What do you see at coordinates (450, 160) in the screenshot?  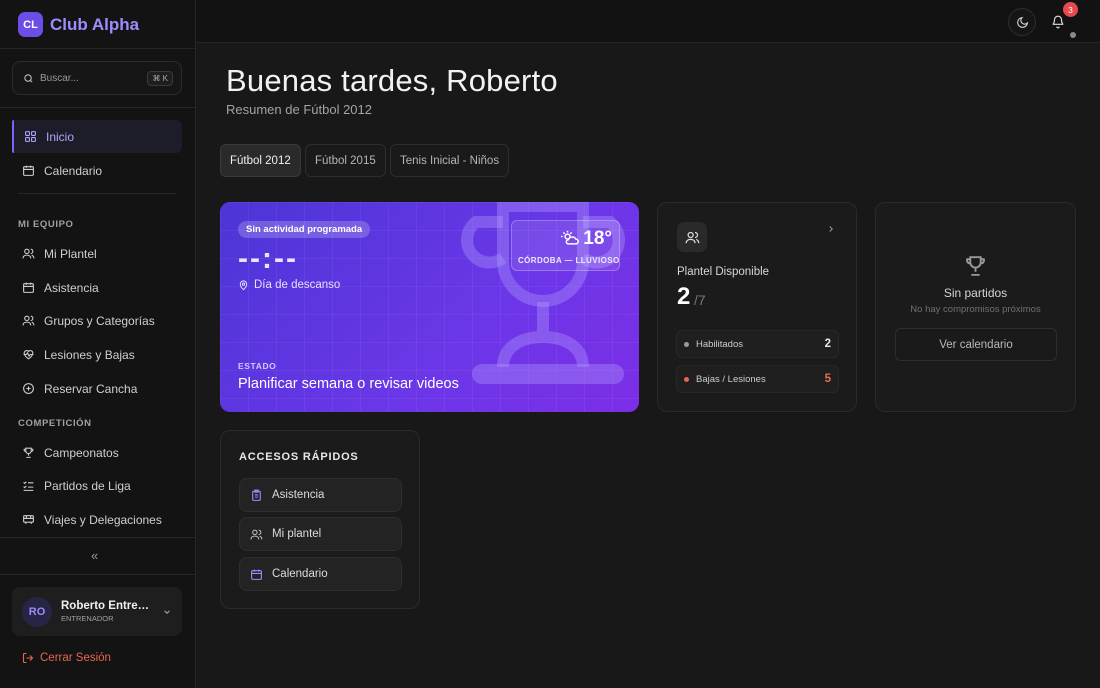 I see `tab-tenis-inicial: Tenis Inicial - Niños` at bounding box center [450, 160].